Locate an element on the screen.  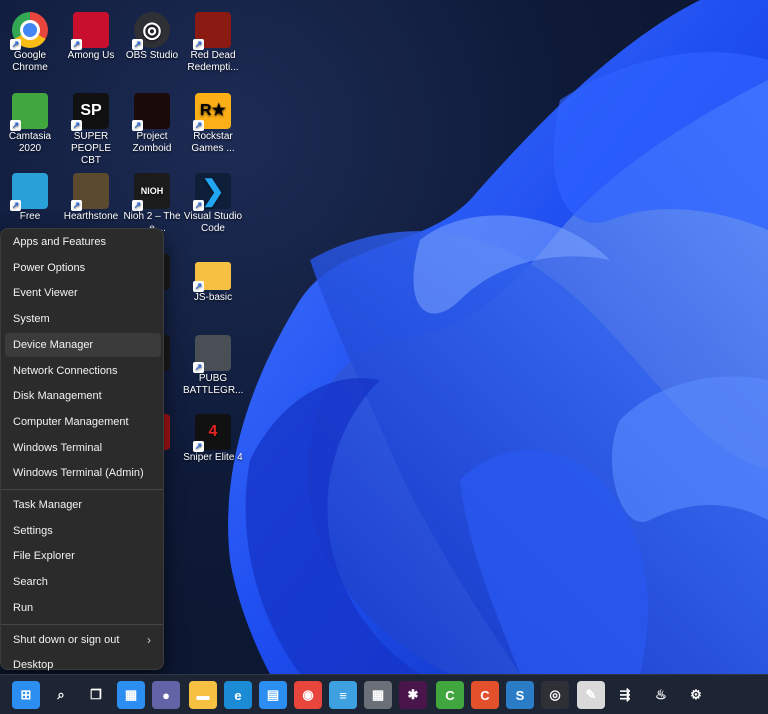
menu-item-desktop: Desktop is located at coordinates (83, 663).